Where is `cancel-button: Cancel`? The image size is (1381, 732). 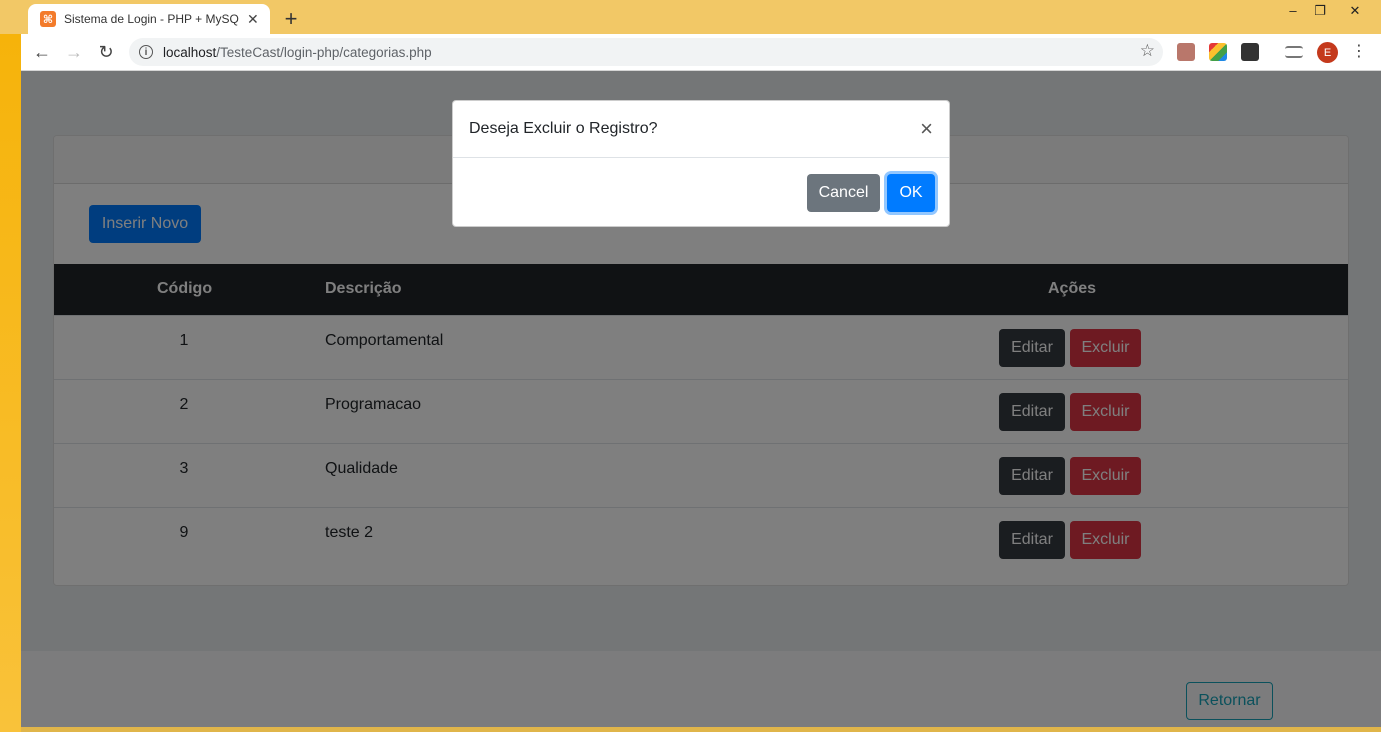 cancel-button: Cancel is located at coordinates (843, 193).